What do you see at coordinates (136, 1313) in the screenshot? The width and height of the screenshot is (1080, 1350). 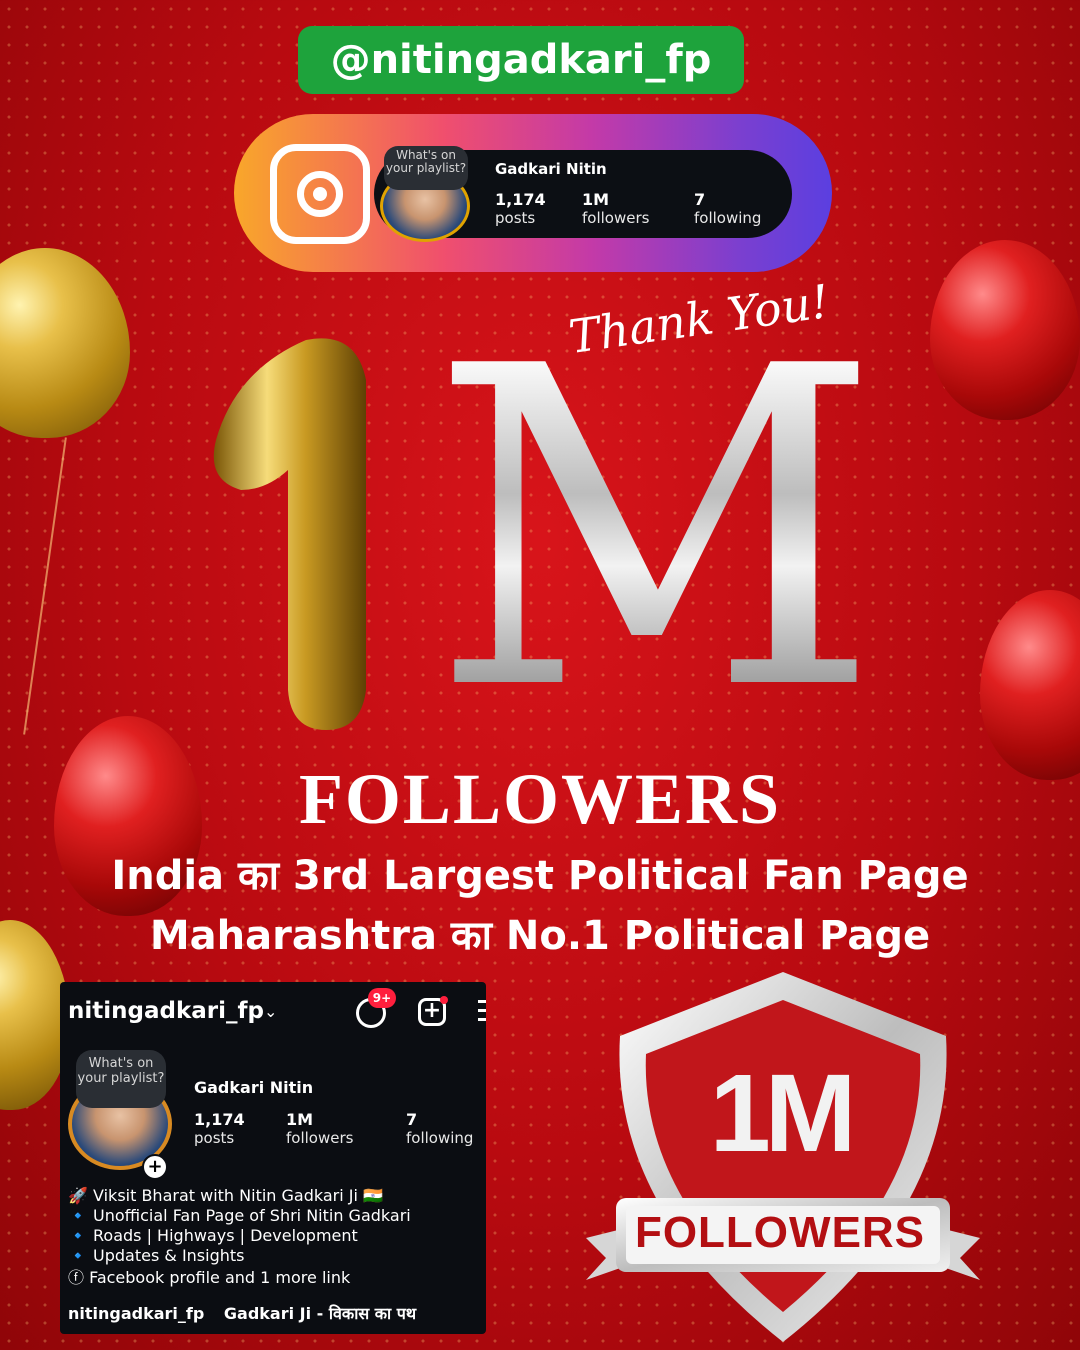 I see `threads-handle-link: nitingadkari_fp` at bounding box center [136, 1313].